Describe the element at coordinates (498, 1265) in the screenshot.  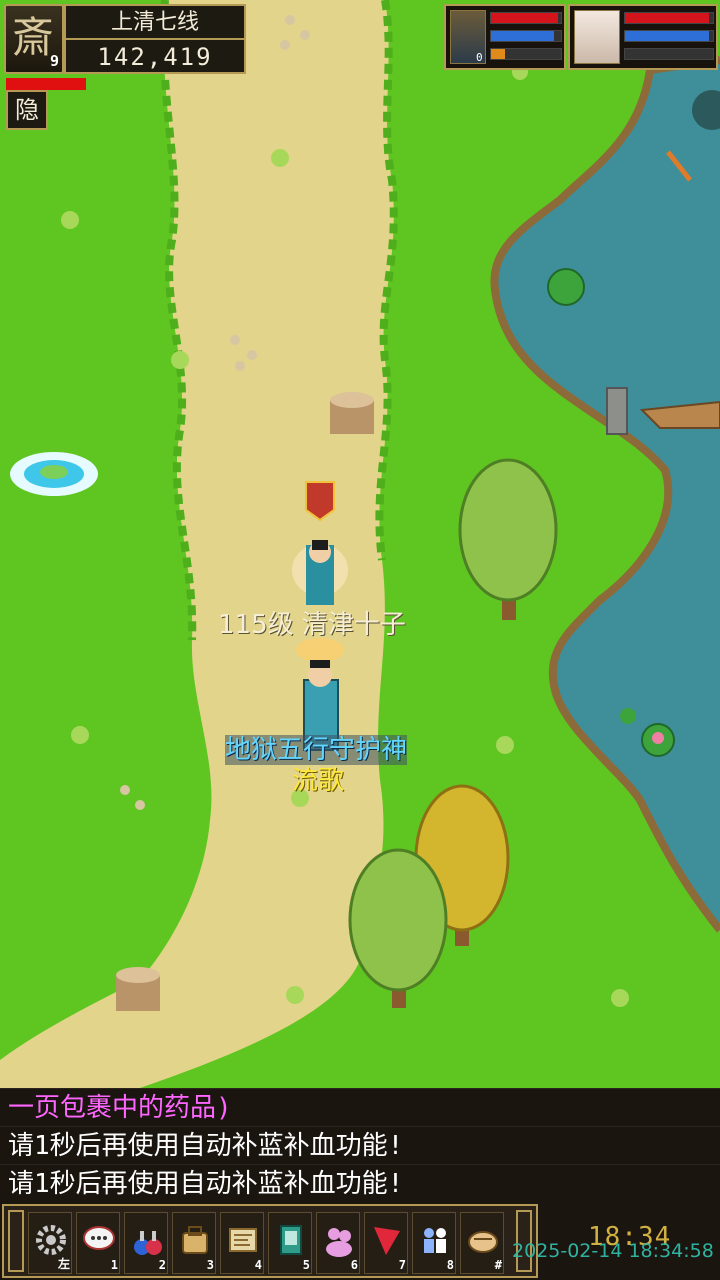
I see `hotkey-label: #` at that location.